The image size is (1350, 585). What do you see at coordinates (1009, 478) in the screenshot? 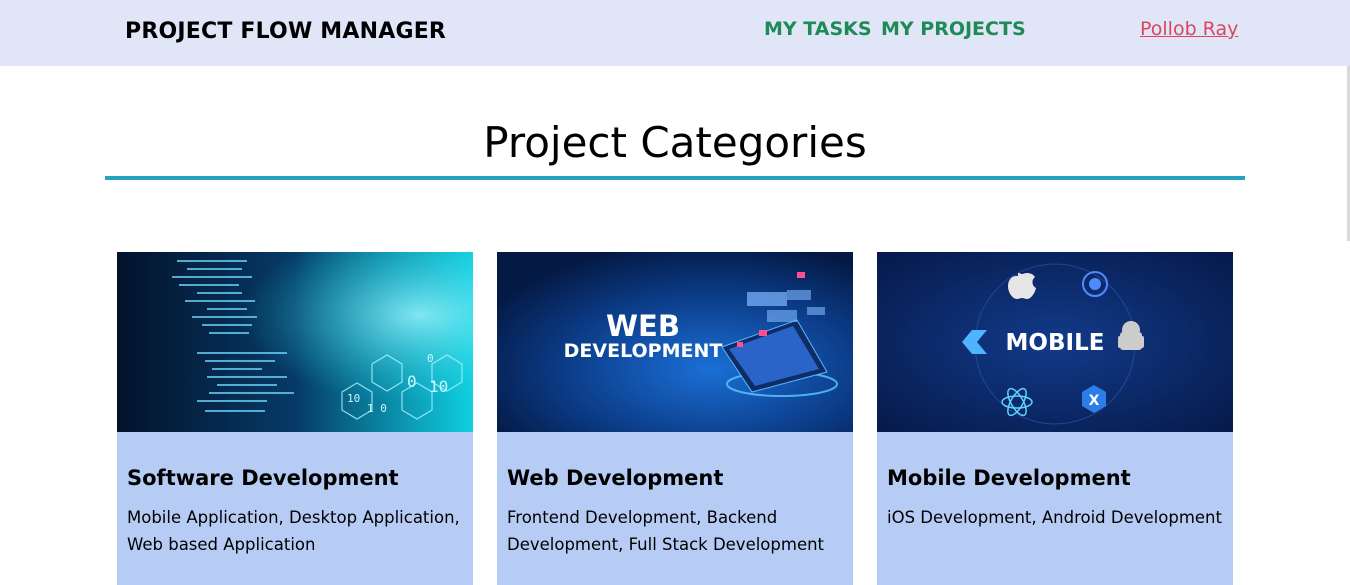
I see `category-title: Mobile Development` at bounding box center [1009, 478].